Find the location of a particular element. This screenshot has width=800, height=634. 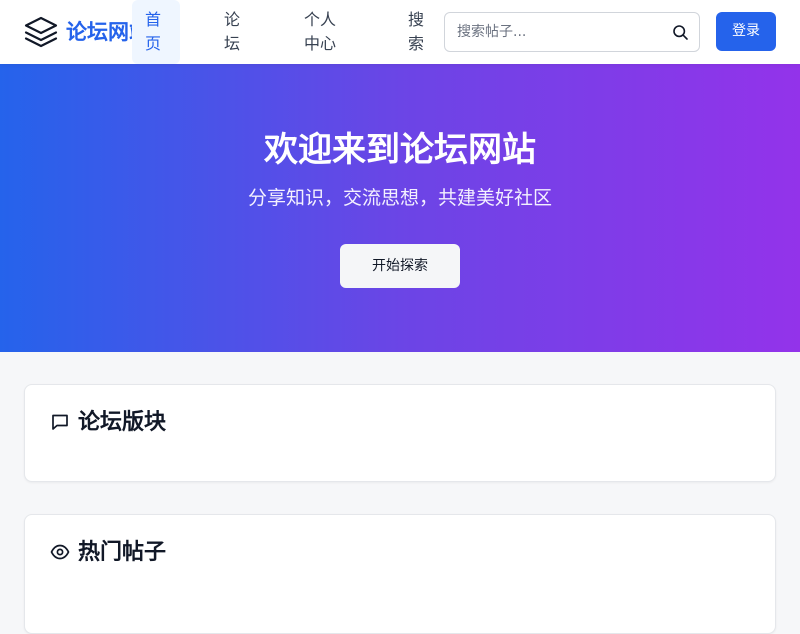

nav-item-forum: 论坛 is located at coordinates (234, 32).